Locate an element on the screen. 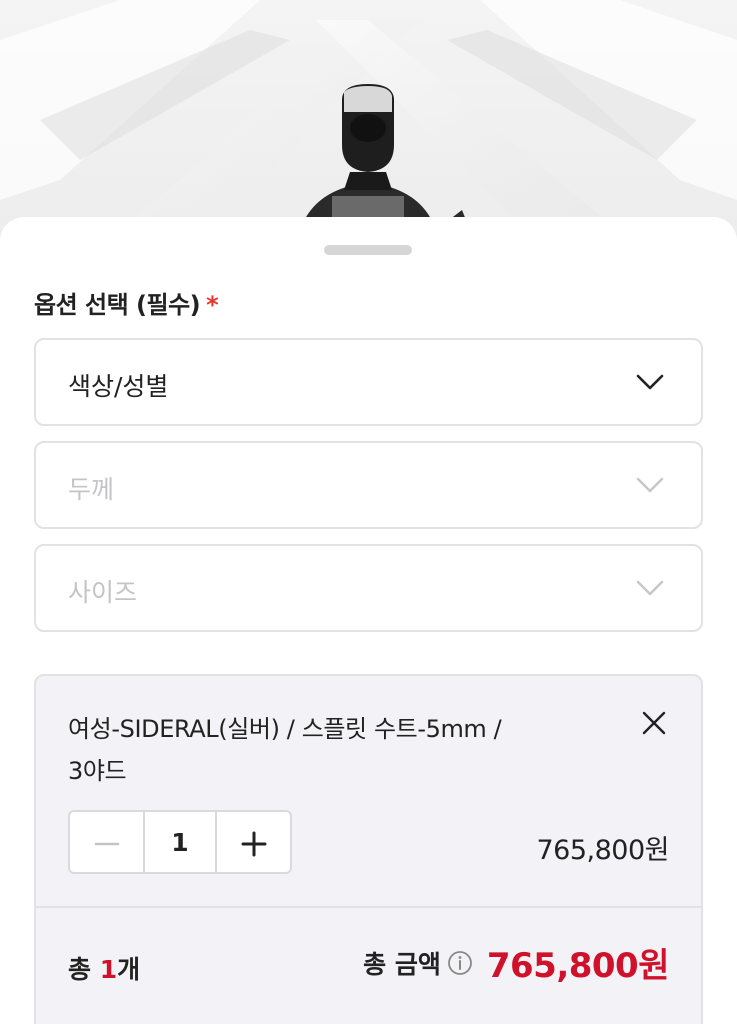 The height and width of the screenshot is (1024, 737). minus-icon is located at coordinates (107, 844).